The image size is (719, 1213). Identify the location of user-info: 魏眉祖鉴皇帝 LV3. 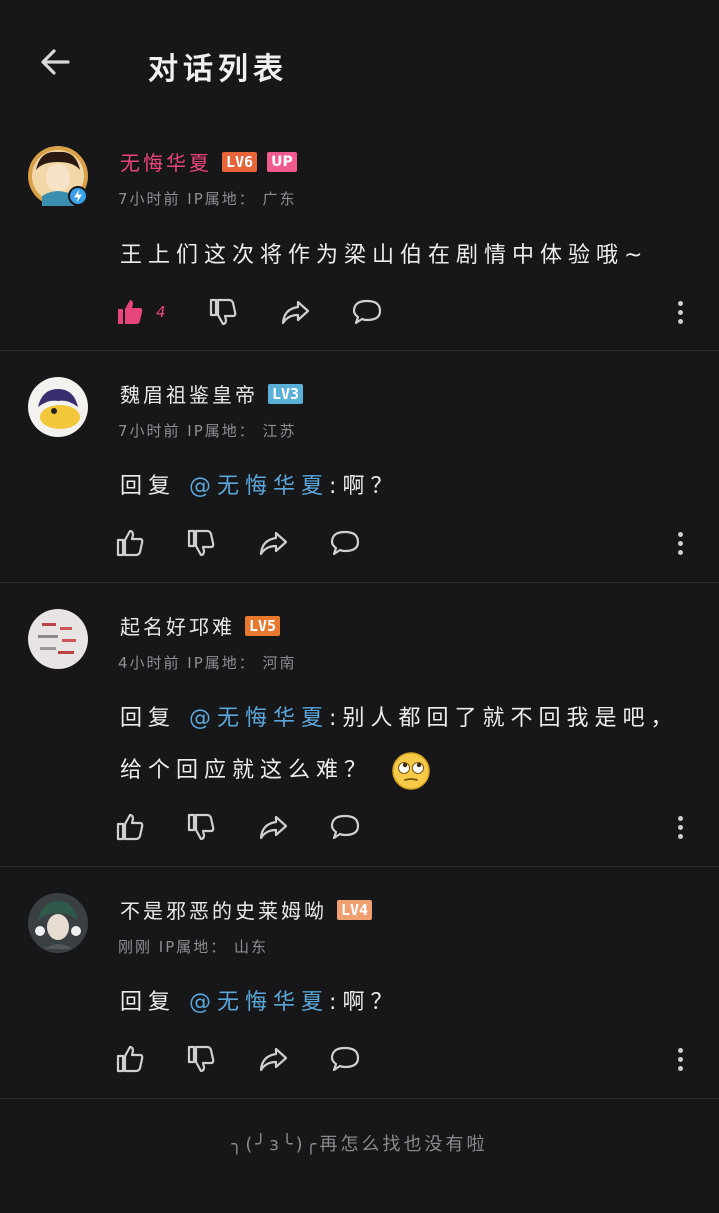
(212, 393).